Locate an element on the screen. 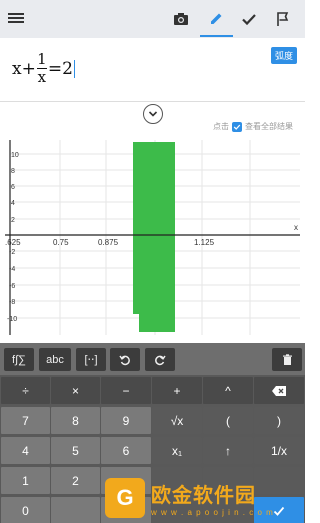 The width and height of the screenshot is (320, 523). digit-6-key: 6 is located at coordinates (126, 450).